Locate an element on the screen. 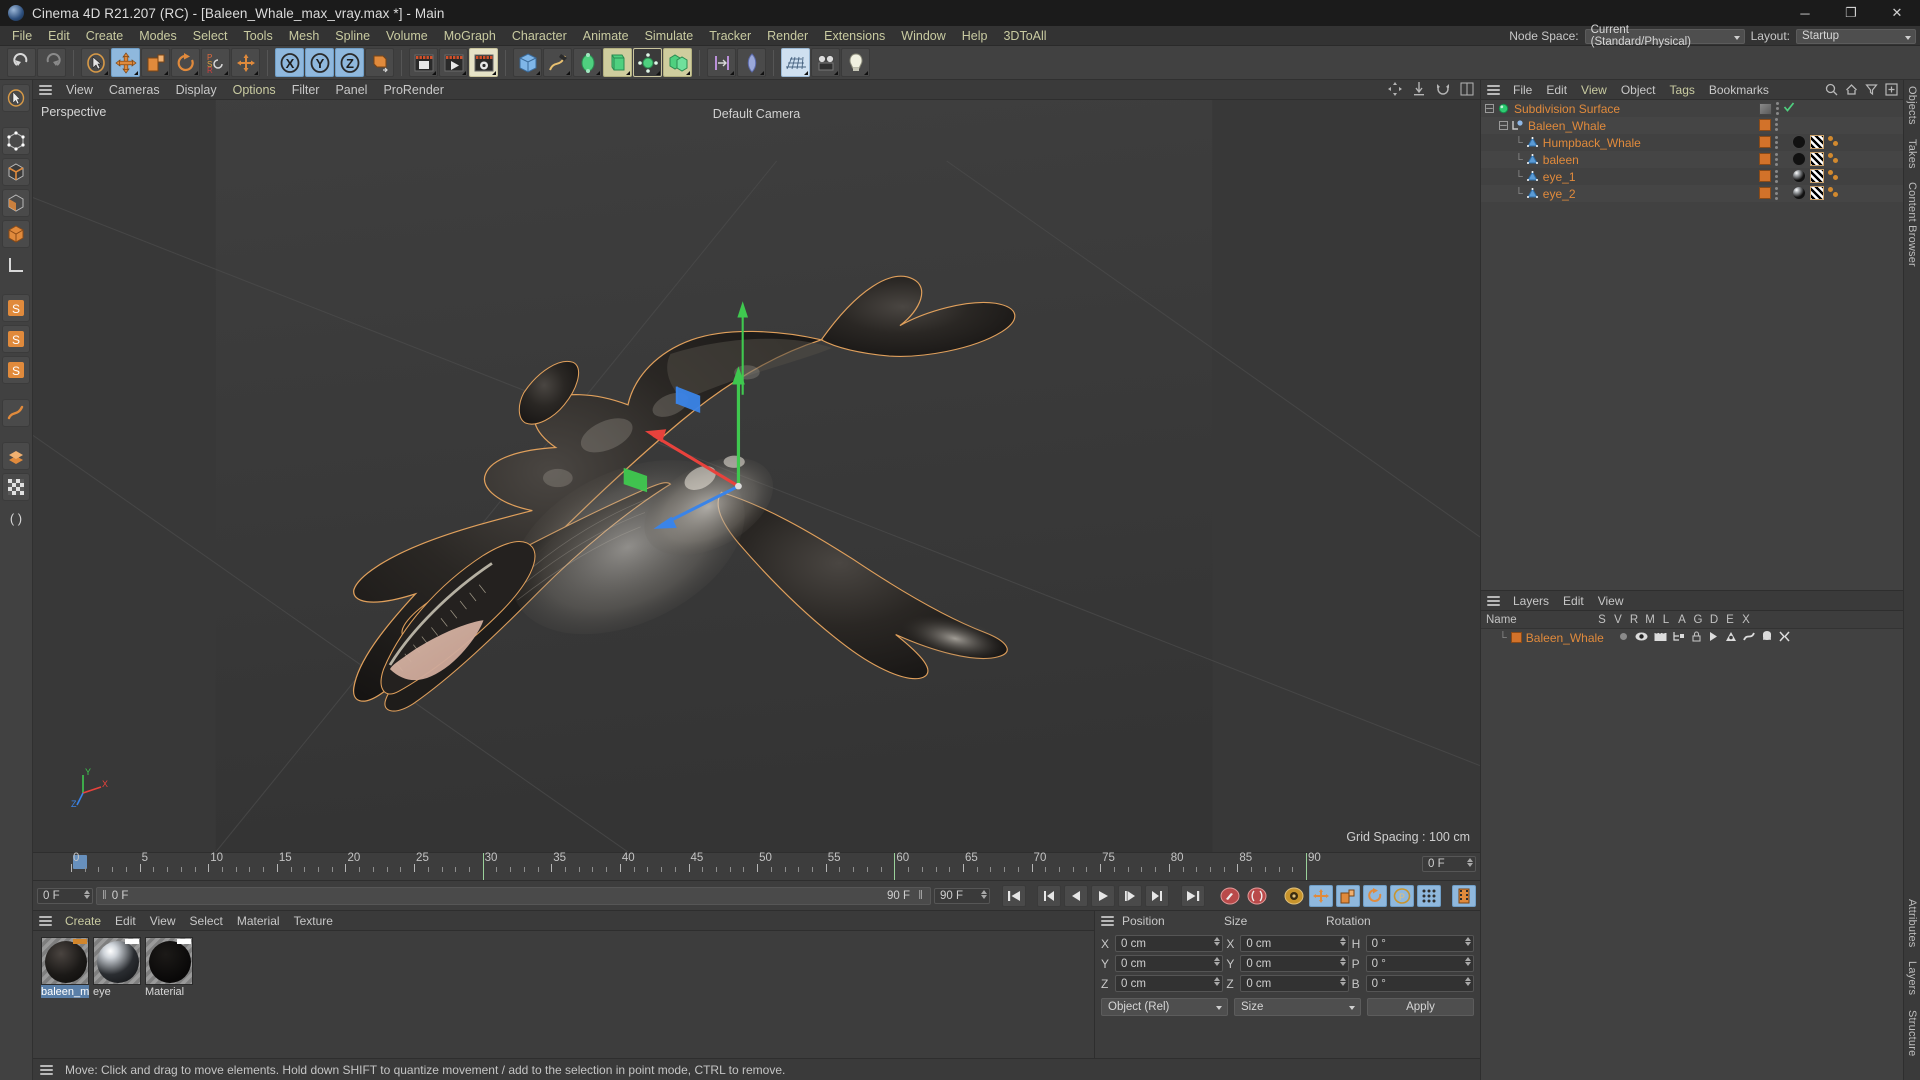 Image resolution: width=1920 pixels, height=1080 pixels. home-icon is located at coordinates (1851, 91).